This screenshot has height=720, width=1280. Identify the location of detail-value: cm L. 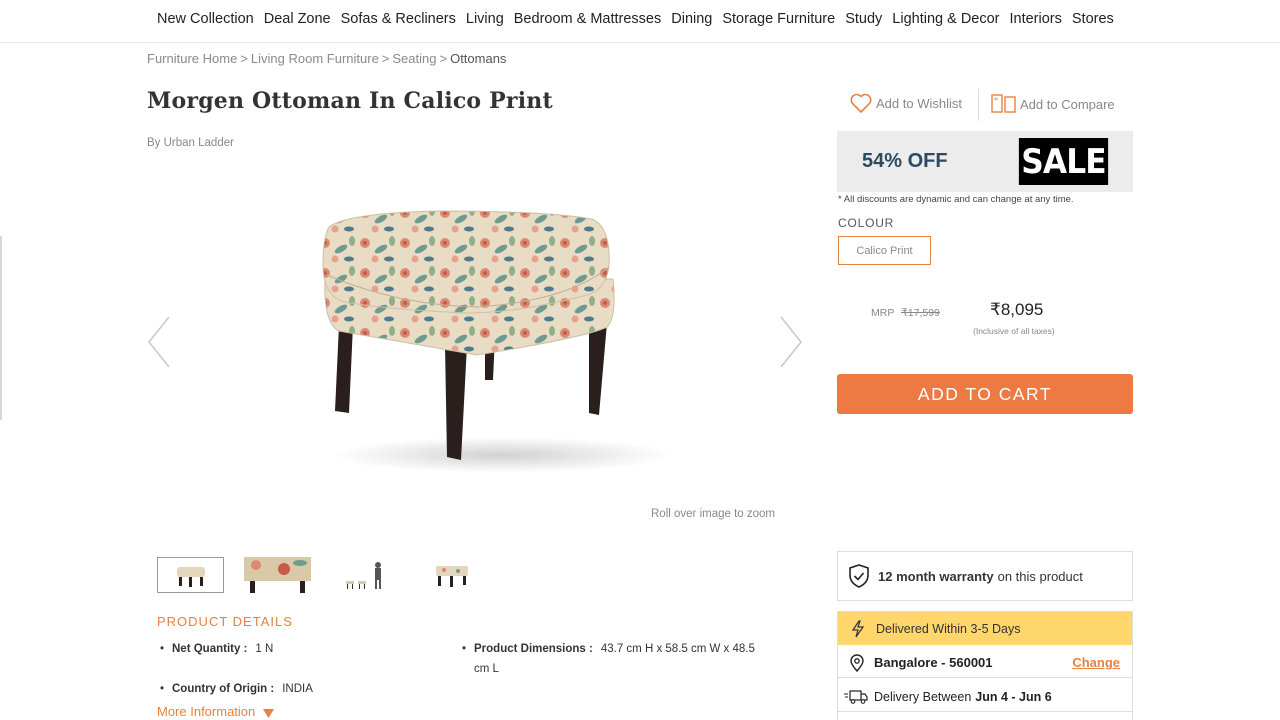
(486, 669).